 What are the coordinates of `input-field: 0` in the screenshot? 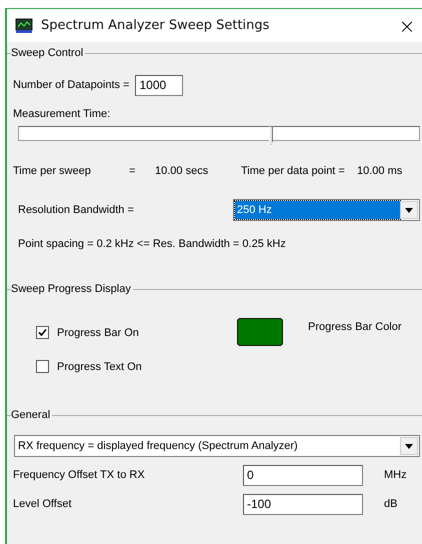 It's located at (303, 475).